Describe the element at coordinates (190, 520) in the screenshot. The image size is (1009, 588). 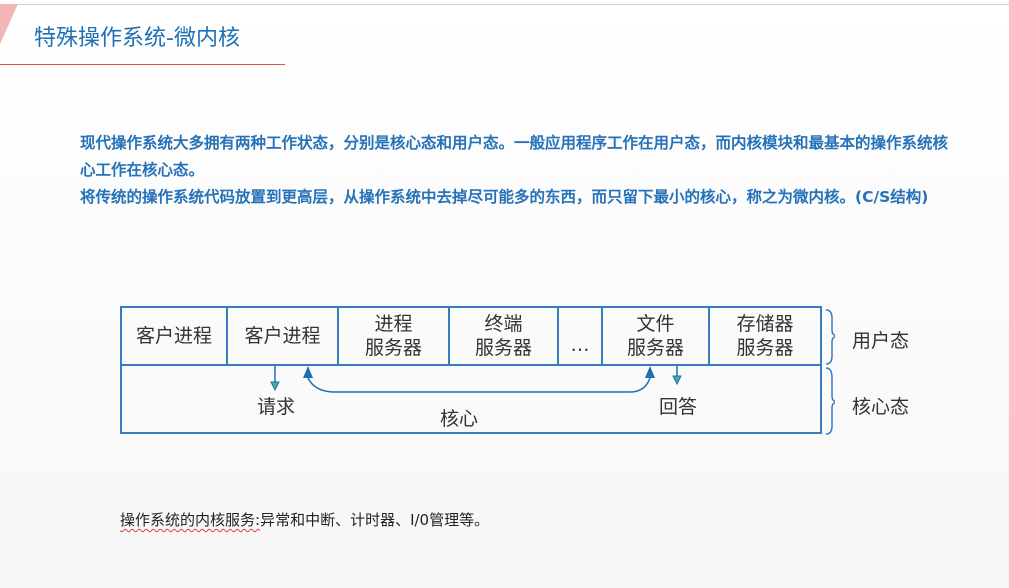
I see `footer-underlined-text: 操作系统的内核服务:` at that location.